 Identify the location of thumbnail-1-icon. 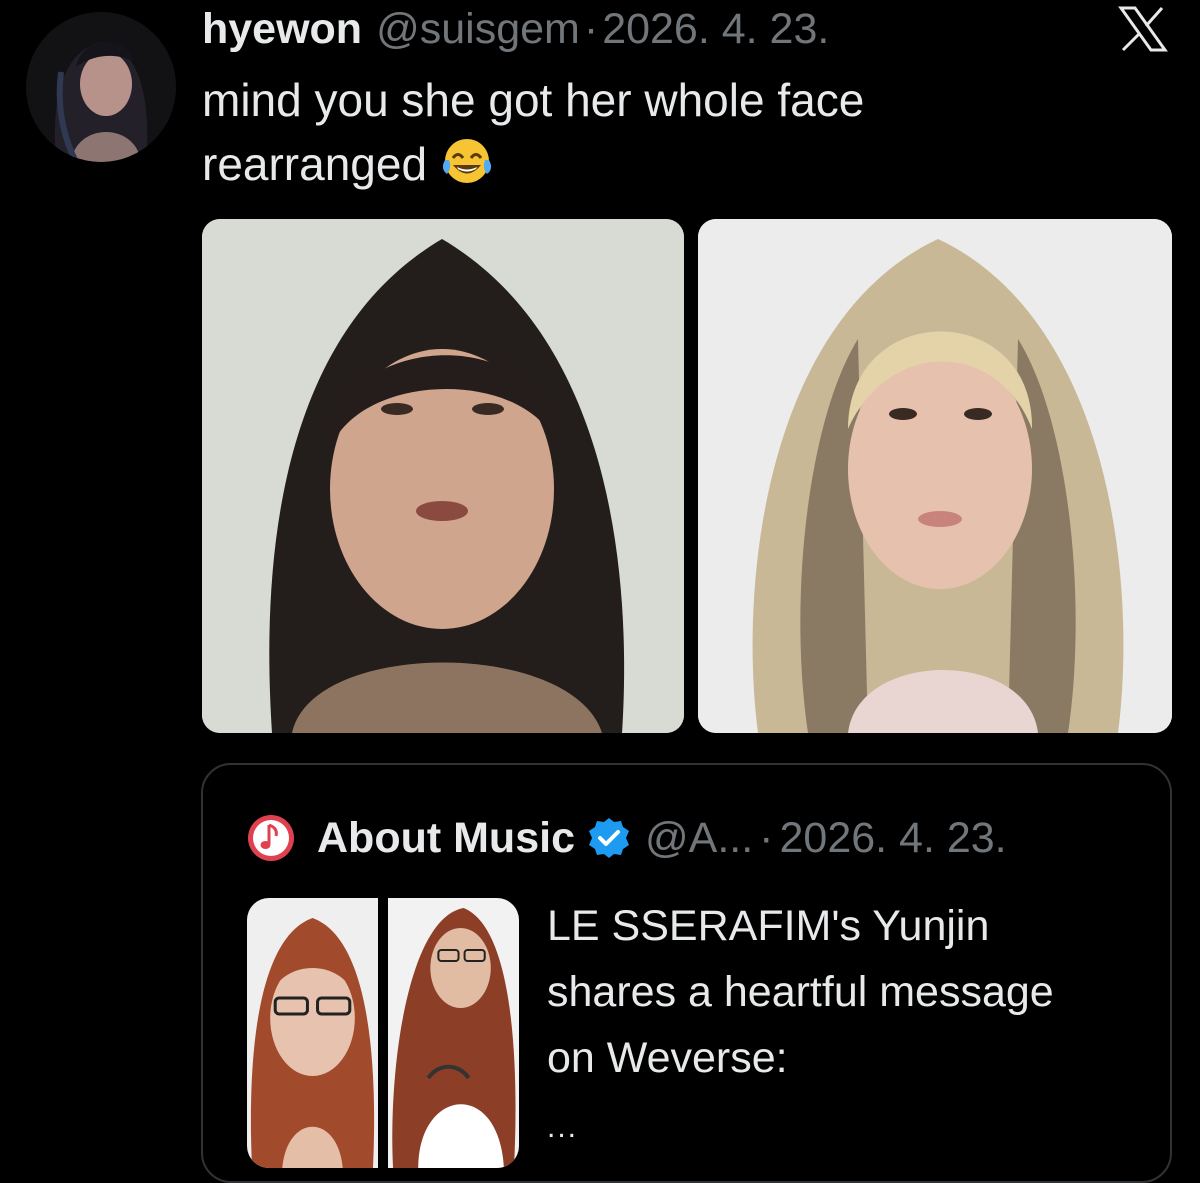
(312, 1033).